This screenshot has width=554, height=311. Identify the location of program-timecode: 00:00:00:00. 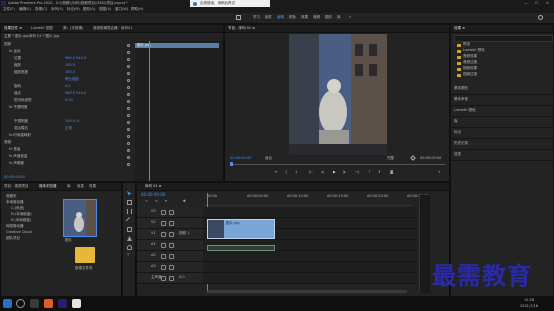
(240, 158).